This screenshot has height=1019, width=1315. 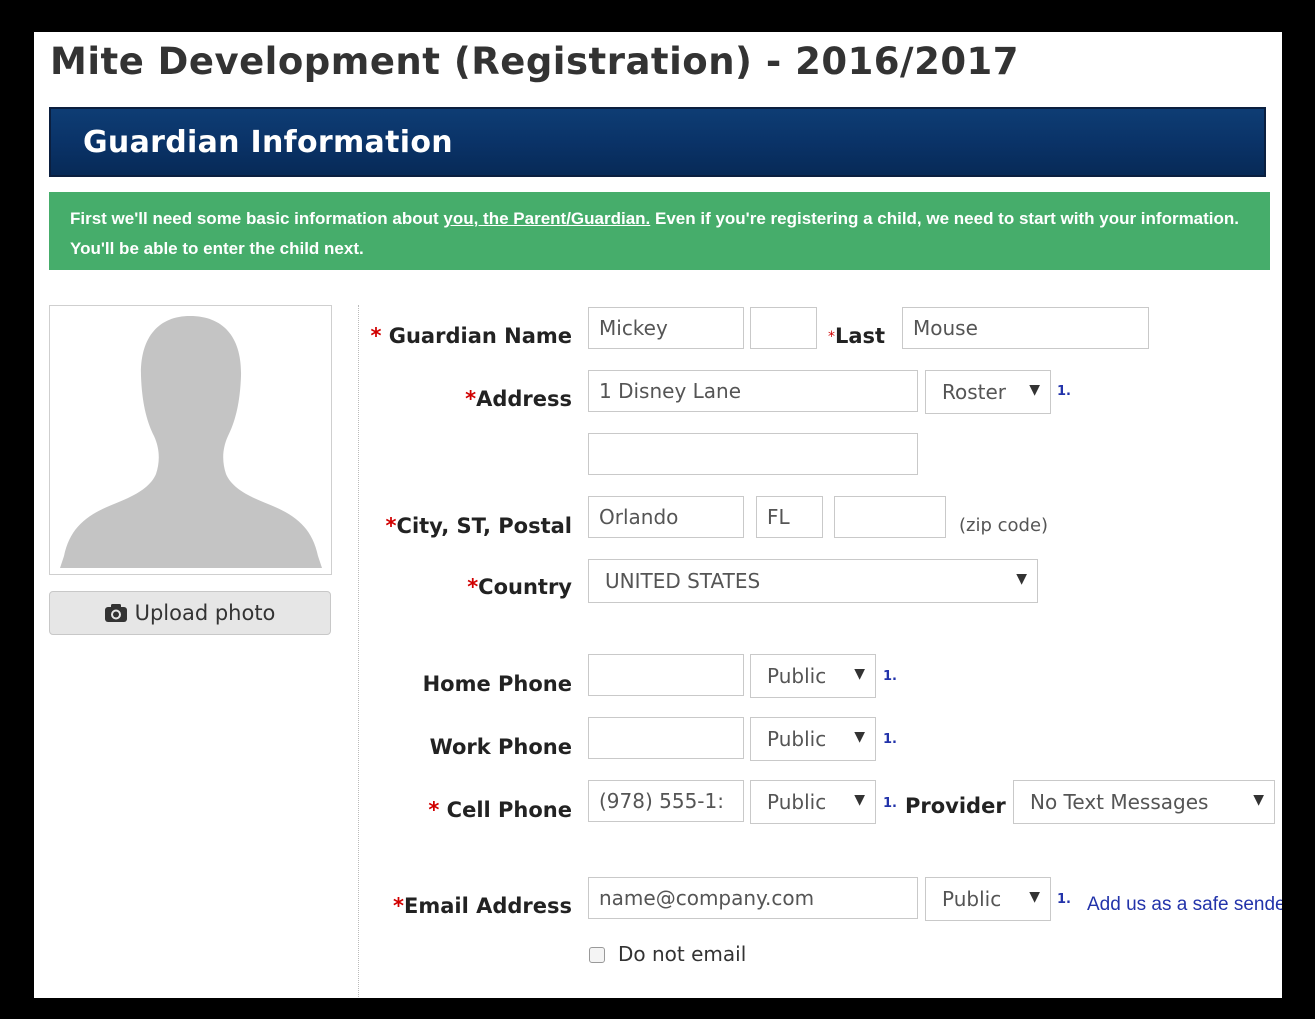 I want to click on provider-value: No Text Messages, so click(x=1119, y=802).